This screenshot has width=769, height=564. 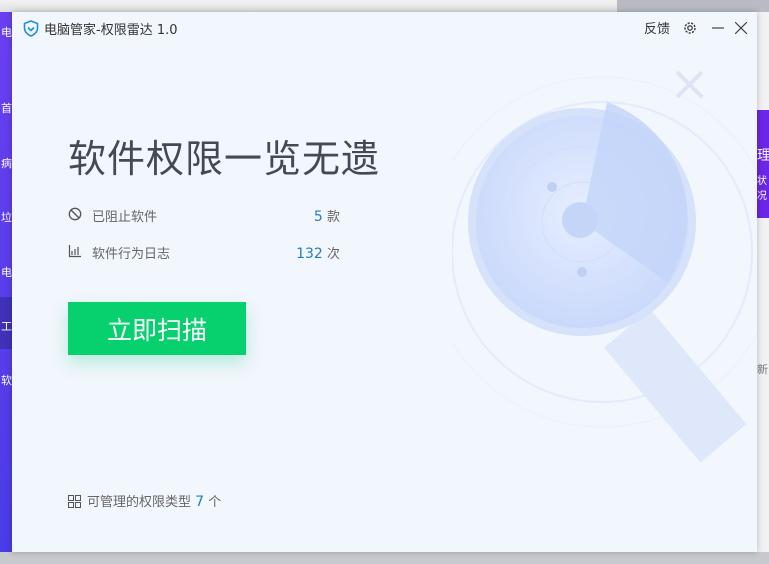 I want to click on background-text: 理, so click(x=763, y=156).